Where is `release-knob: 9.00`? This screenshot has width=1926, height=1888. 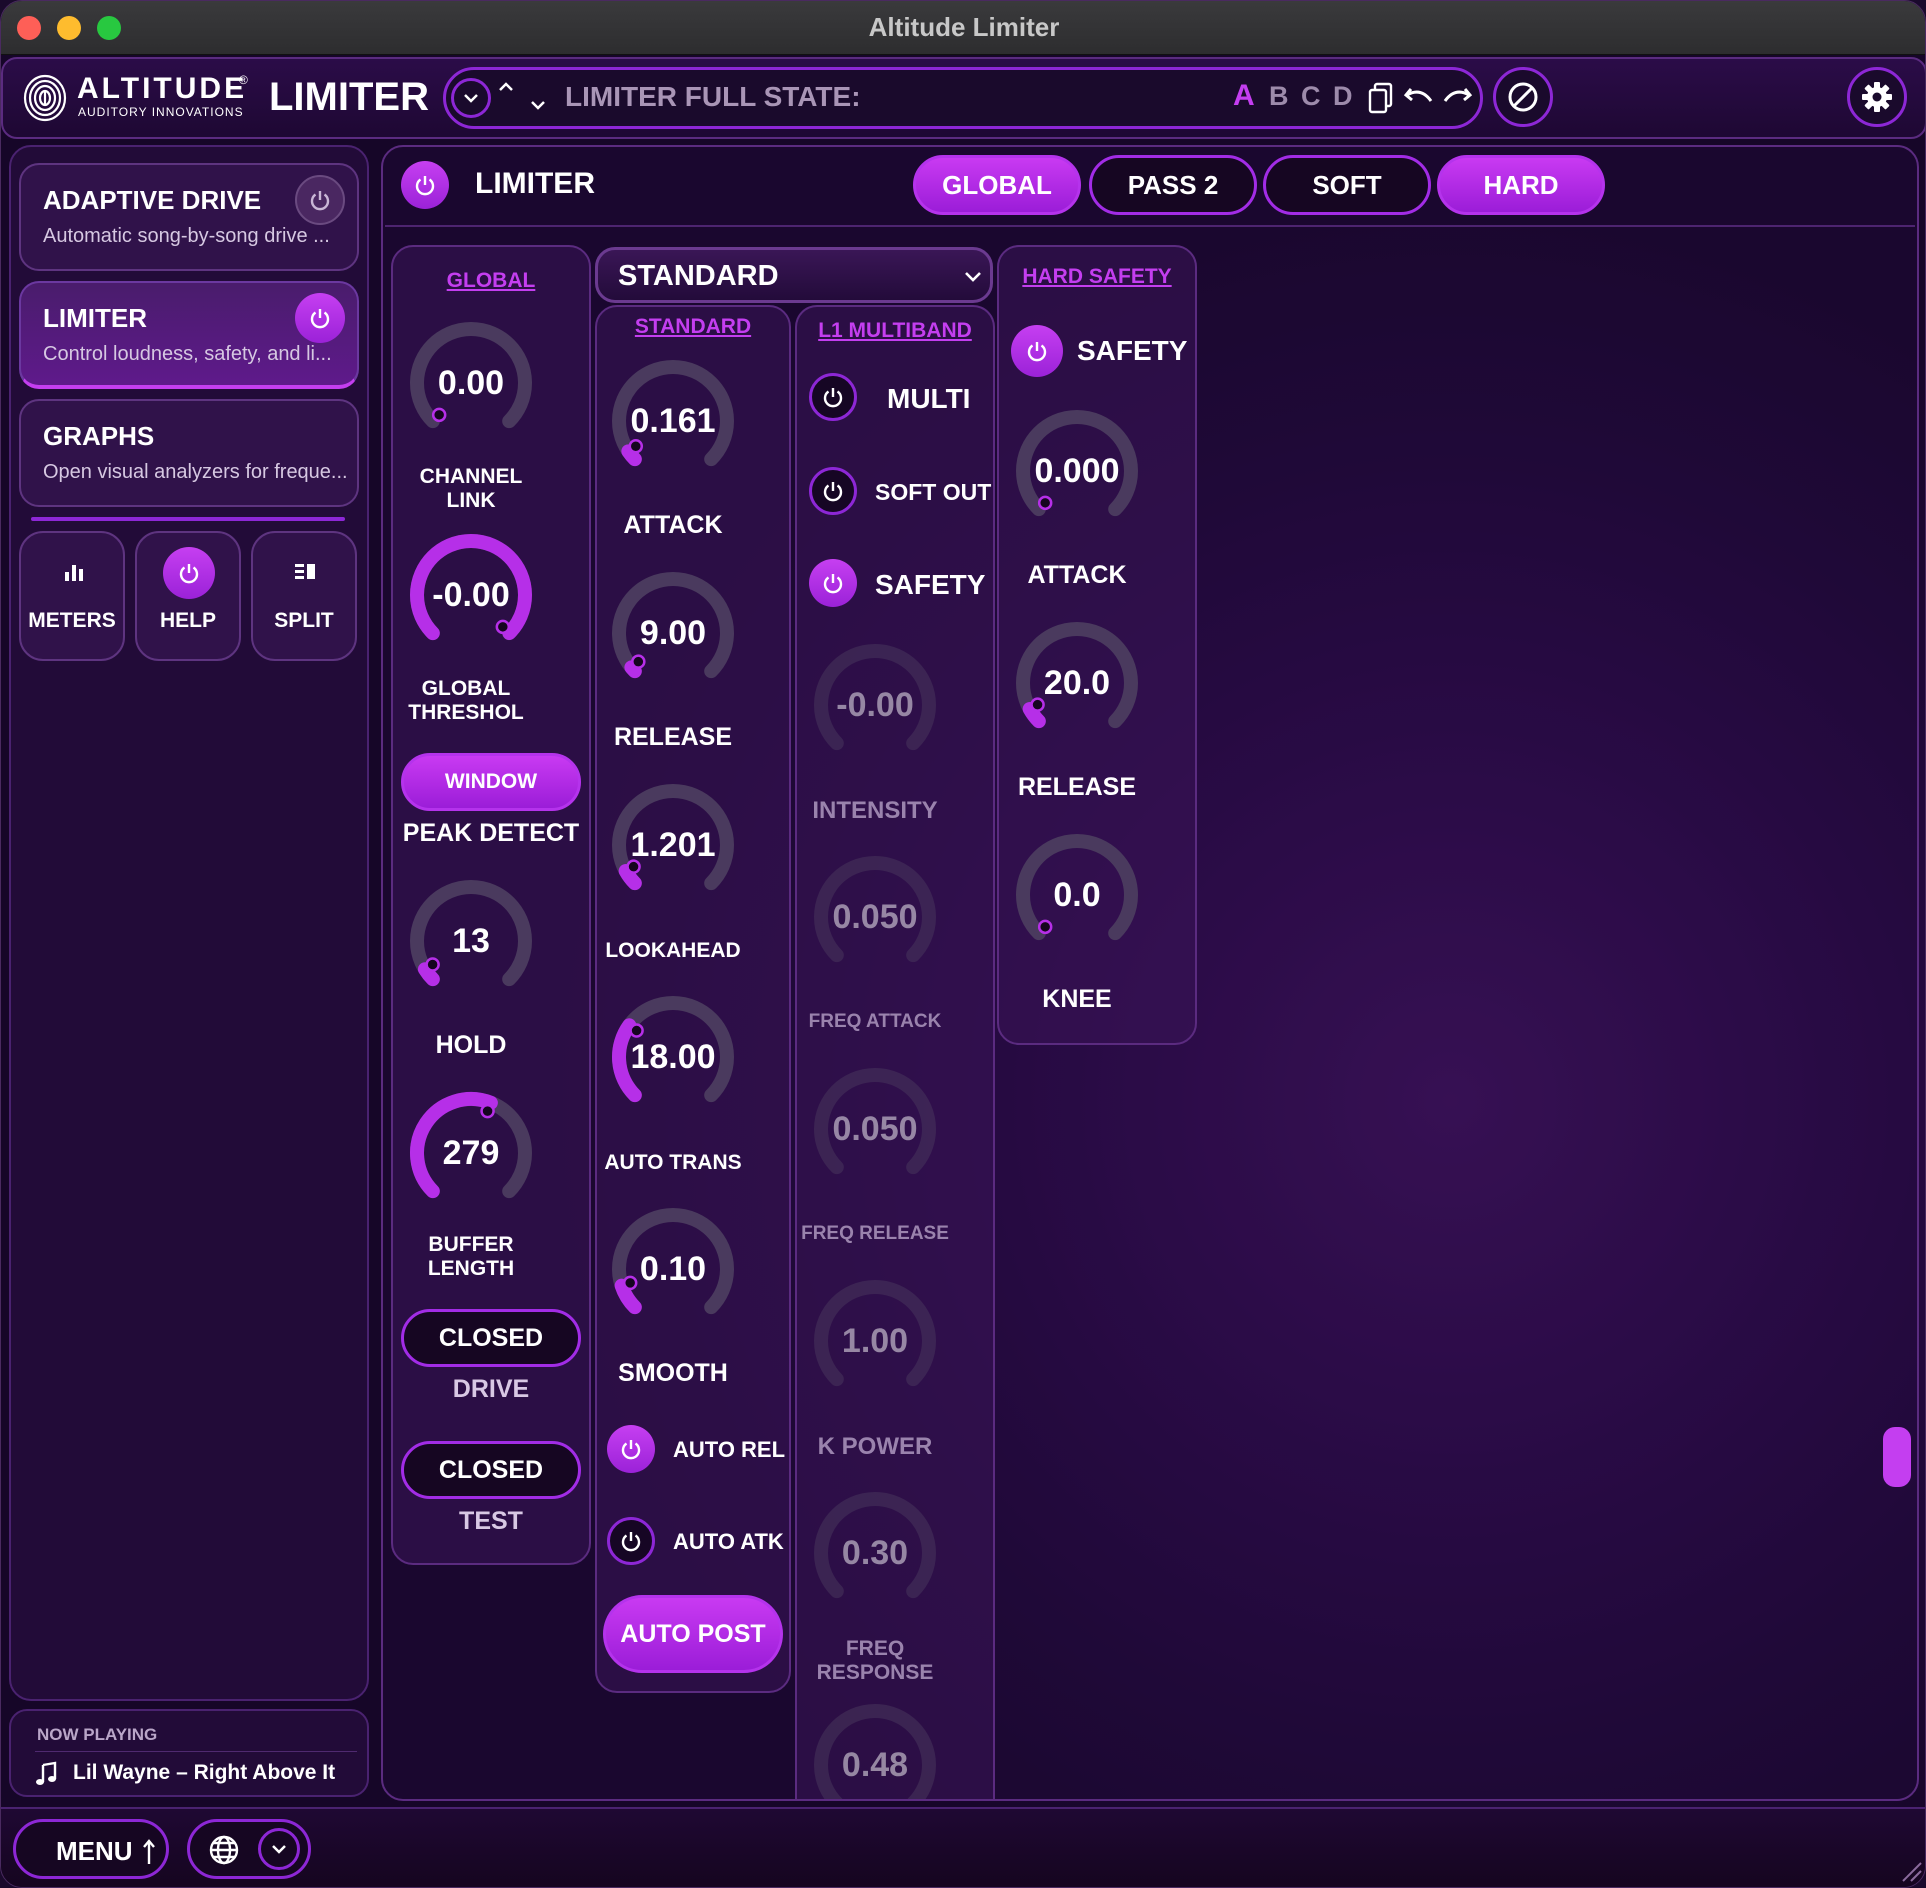 release-knob: 9.00 is located at coordinates (673, 633).